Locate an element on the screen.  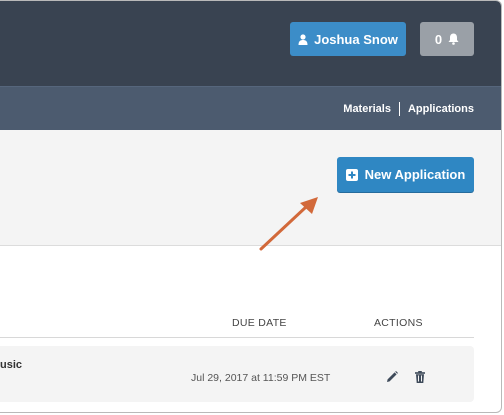
user-menu-button: Joshua Snow is located at coordinates (348, 39).